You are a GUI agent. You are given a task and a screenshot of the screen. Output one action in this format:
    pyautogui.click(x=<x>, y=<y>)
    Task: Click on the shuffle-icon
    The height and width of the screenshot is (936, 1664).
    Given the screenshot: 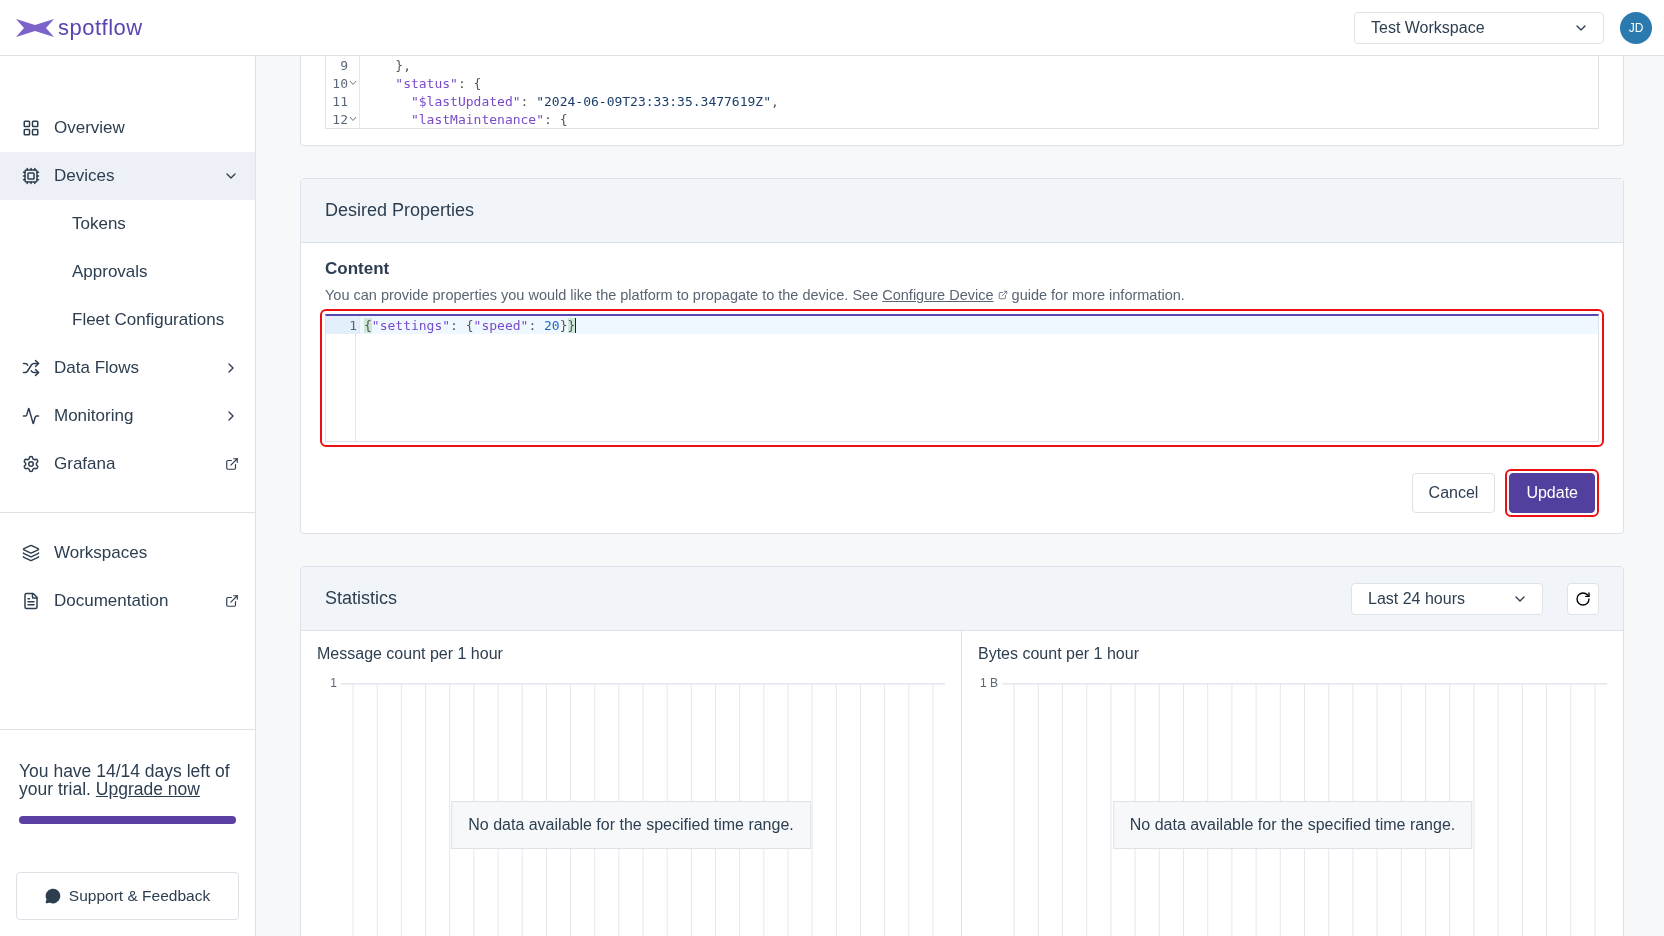 What is the action you would take?
    pyautogui.click(x=31, y=368)
    